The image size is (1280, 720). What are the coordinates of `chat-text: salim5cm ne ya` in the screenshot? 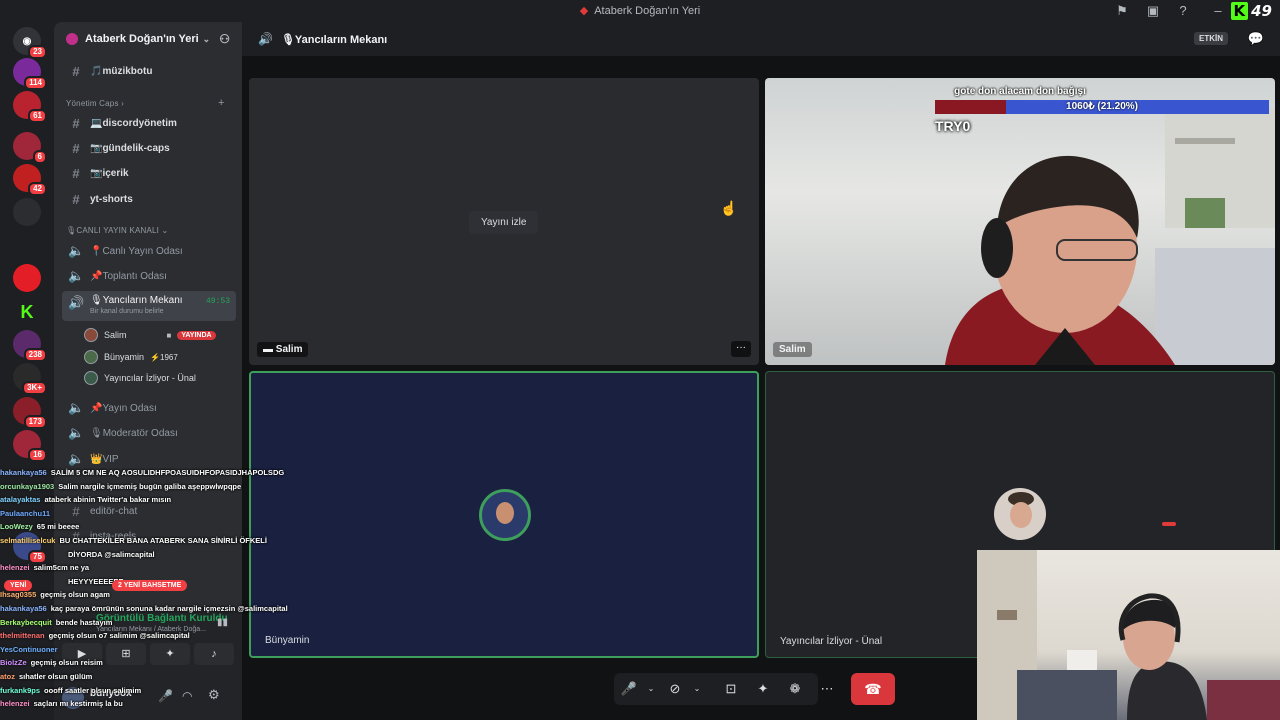 It's located at (61, 568).